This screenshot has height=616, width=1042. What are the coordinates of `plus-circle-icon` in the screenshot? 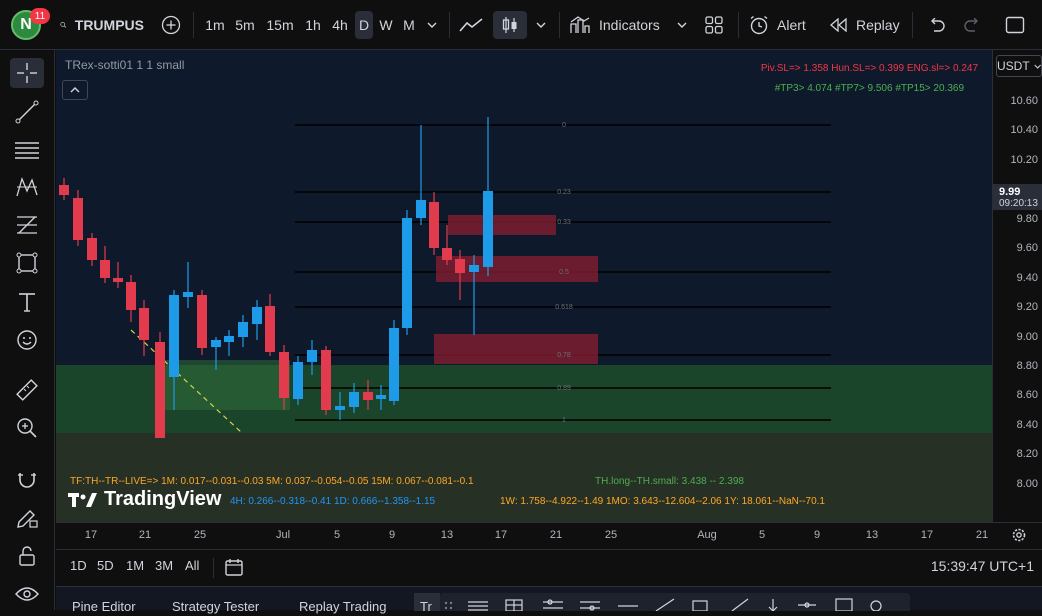 It's located at (171, 25).